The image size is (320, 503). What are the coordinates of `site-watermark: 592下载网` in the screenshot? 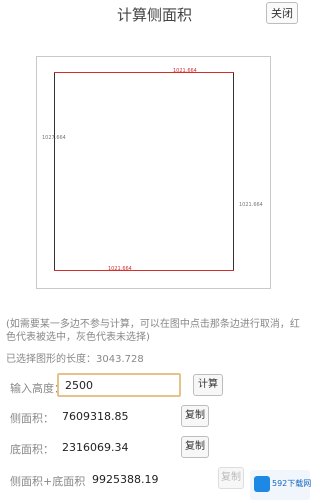 It's located at (281, 485).